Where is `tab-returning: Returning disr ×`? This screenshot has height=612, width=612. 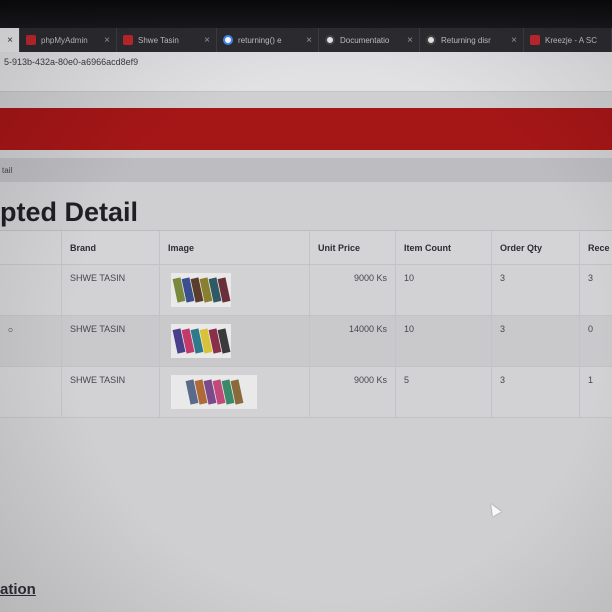
tab-returning: Returning disr × is located at coordinates (472, 40).